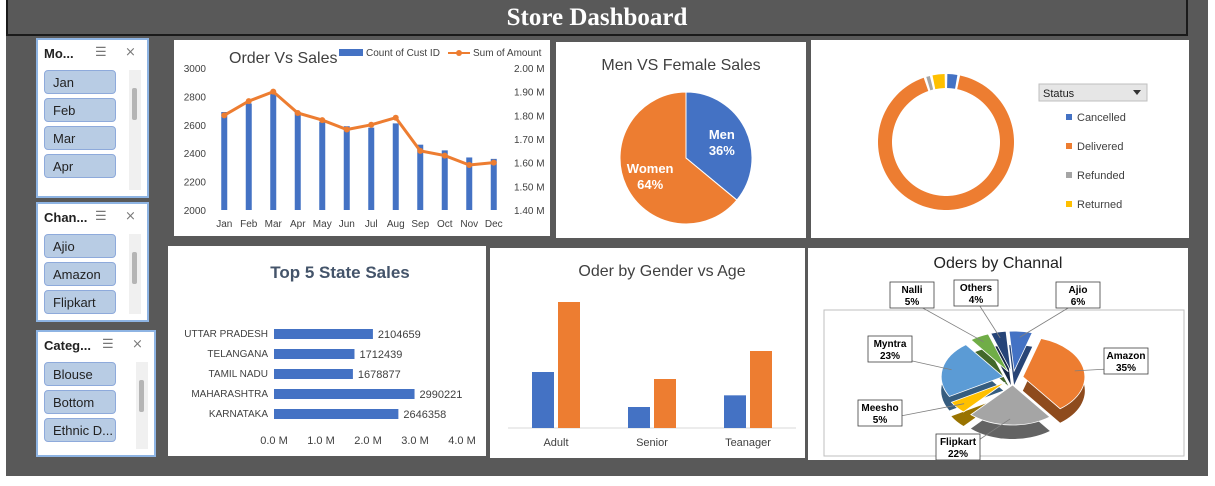  I want to click on data-label: 1678877, so click(379, 375).